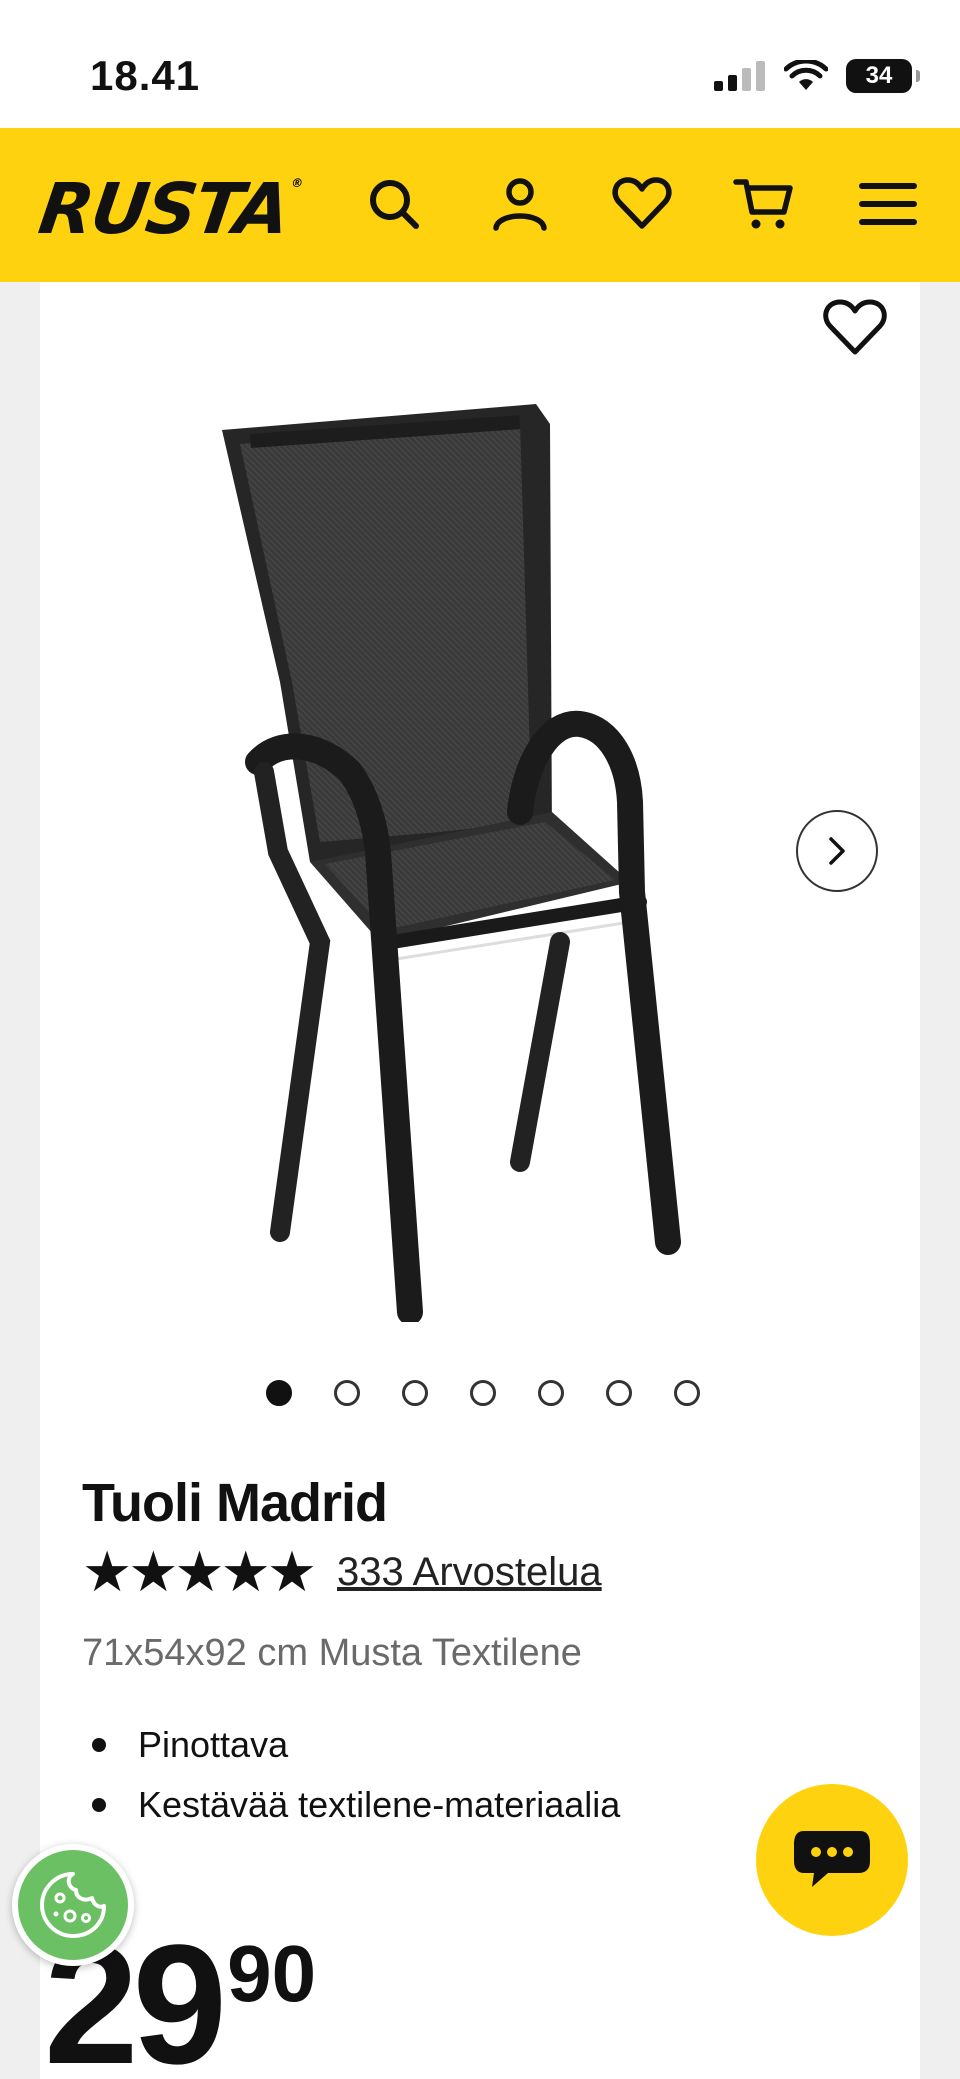 Image resolution: width=960 pixels, height=2079 pixels. I want to click on product-rating: ★★★★★ 333 Arvostelua, so click(342, 1572).